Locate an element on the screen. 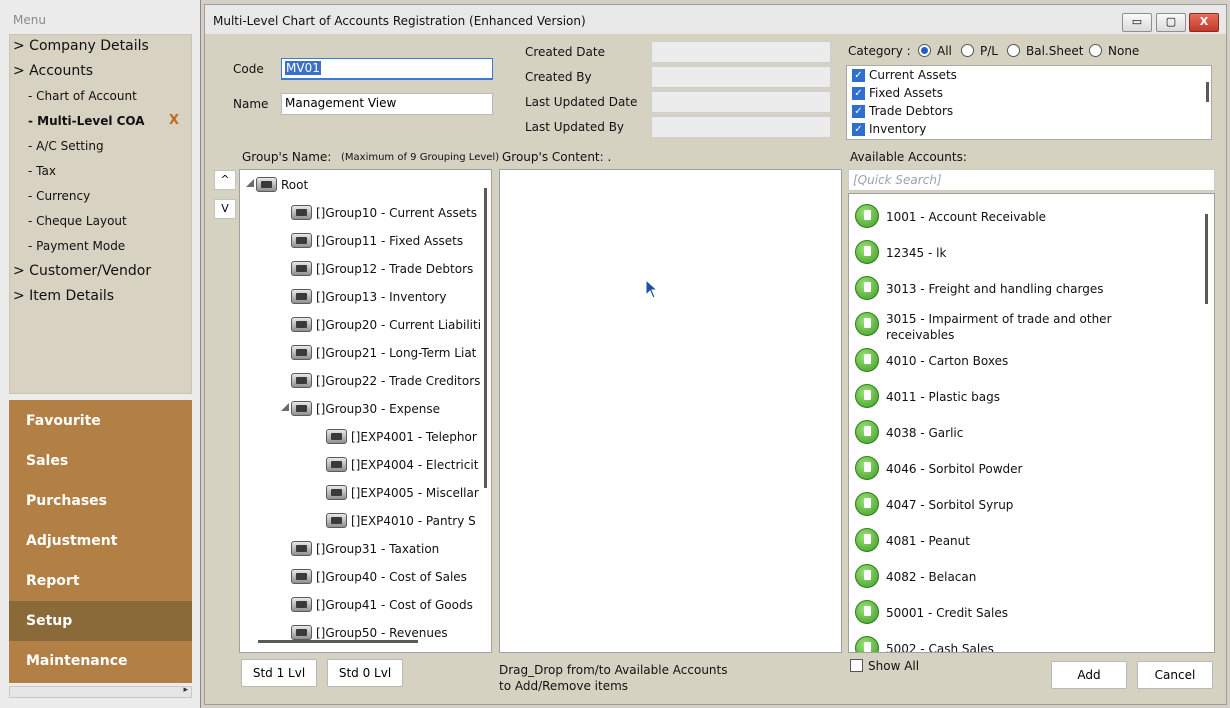 The image size is (1230, 708). tree-node: []Group41 - Cost of Goods is located at coordinates (394, 605).